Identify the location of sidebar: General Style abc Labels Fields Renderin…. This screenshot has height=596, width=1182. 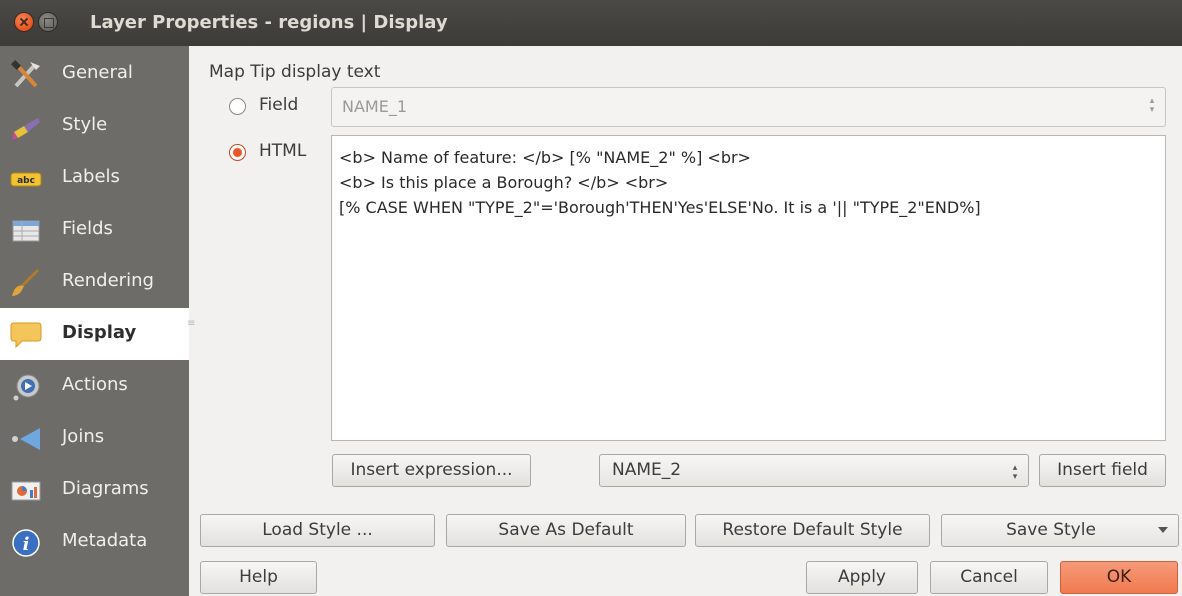
(94, 321).